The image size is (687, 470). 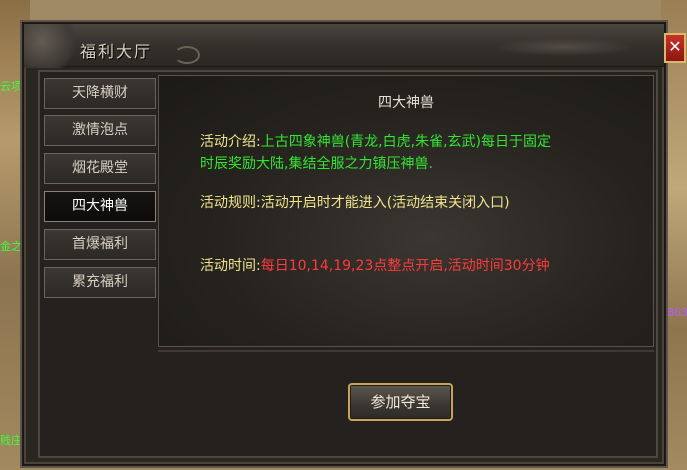 What do you see at coordinates (100, 93) in the screenshot?
I see `tab-tianjiang-hengcai: 天降横财` at bounding box center [100, 93].